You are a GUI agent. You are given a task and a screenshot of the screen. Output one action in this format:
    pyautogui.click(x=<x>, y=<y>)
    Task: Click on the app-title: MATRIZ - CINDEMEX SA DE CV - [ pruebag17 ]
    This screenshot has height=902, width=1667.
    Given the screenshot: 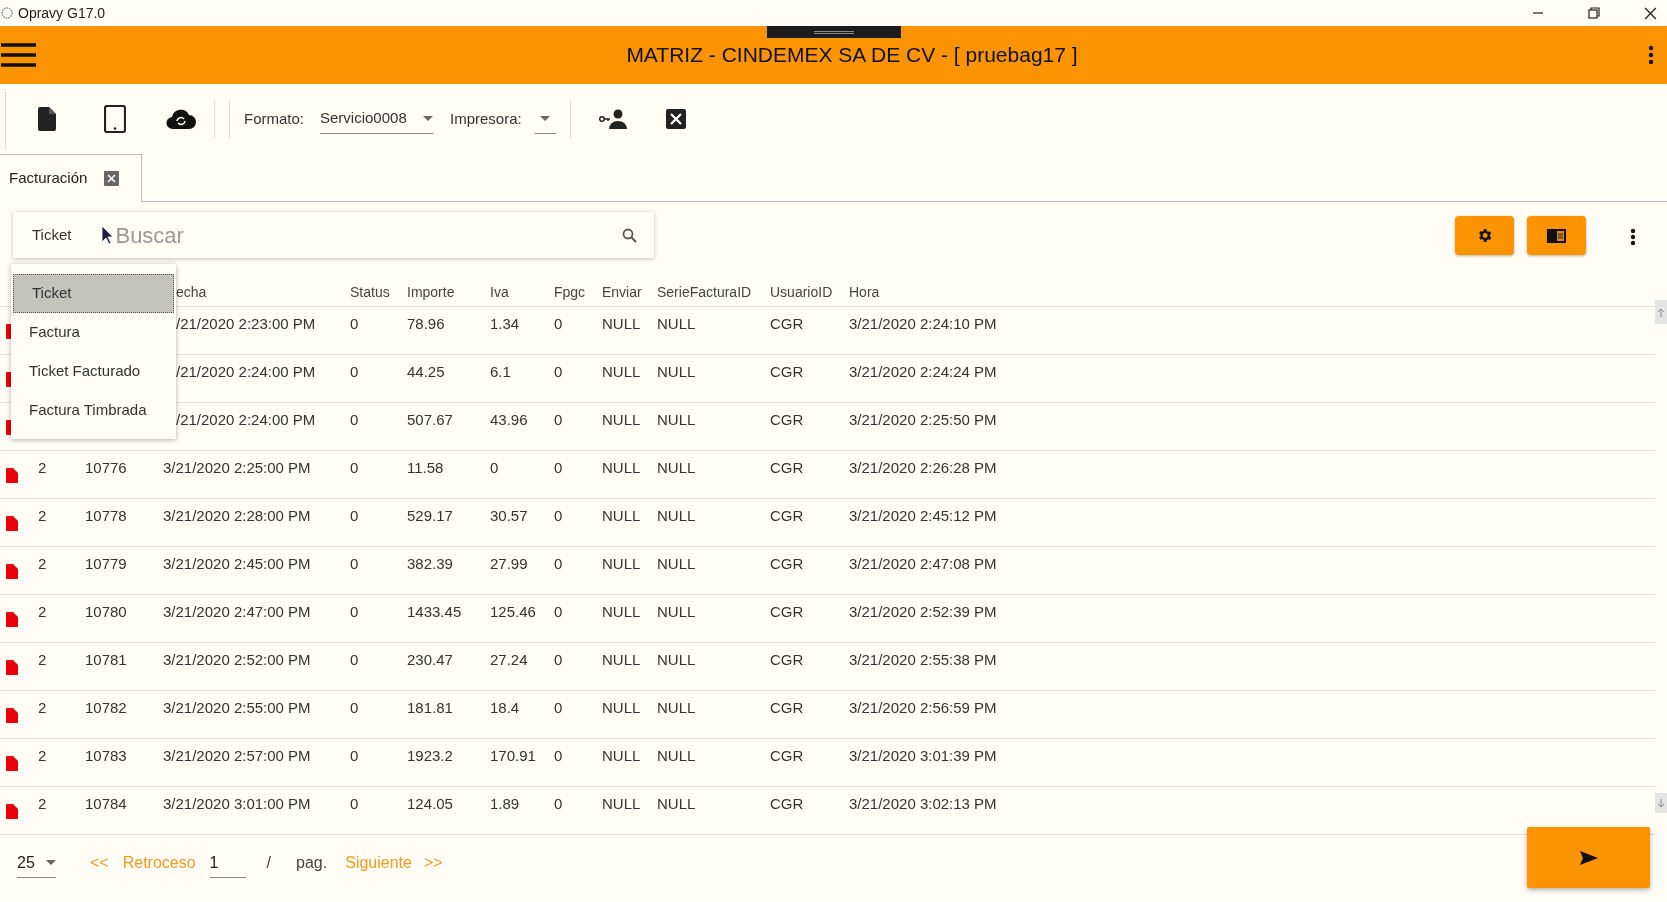 What is the action you would take?
    pyautogui.click(x=852, y=55)
    